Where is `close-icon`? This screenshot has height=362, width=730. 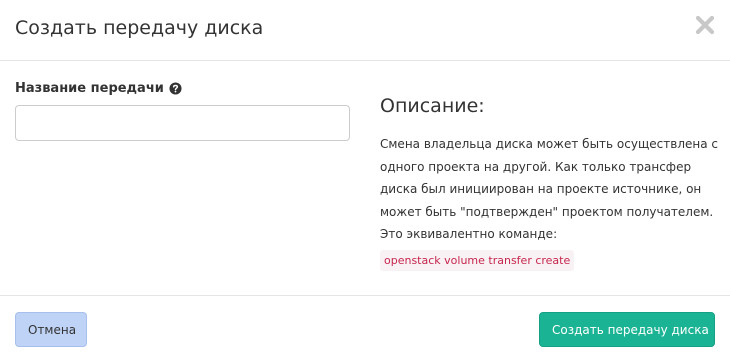 close-icon is located at coordinates (705, 25).